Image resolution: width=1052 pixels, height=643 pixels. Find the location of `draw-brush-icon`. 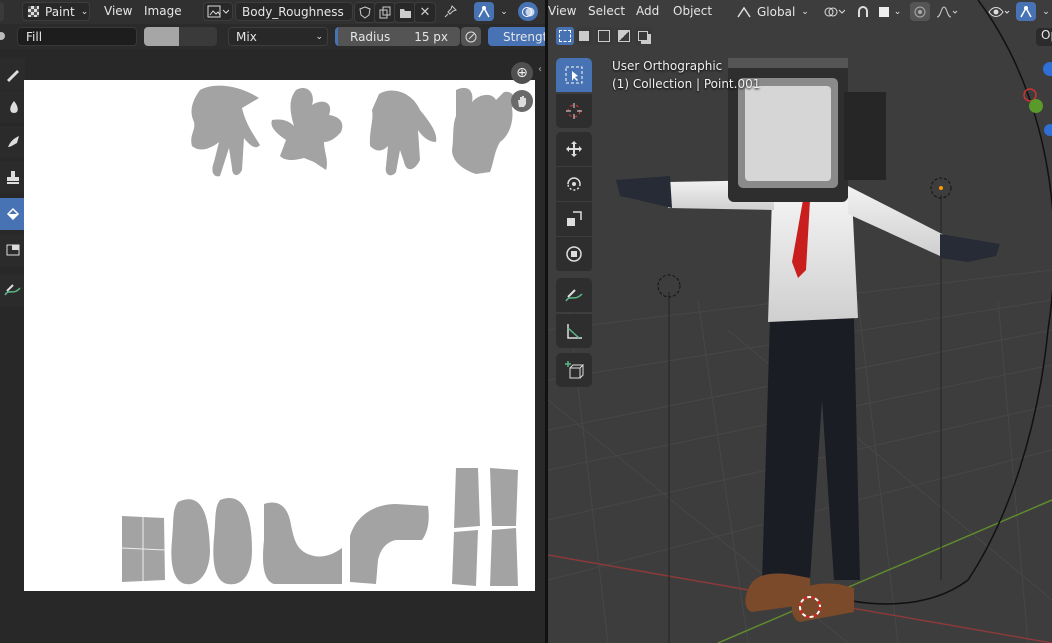

draw-brush-icon is located at coordinates (12, 76).